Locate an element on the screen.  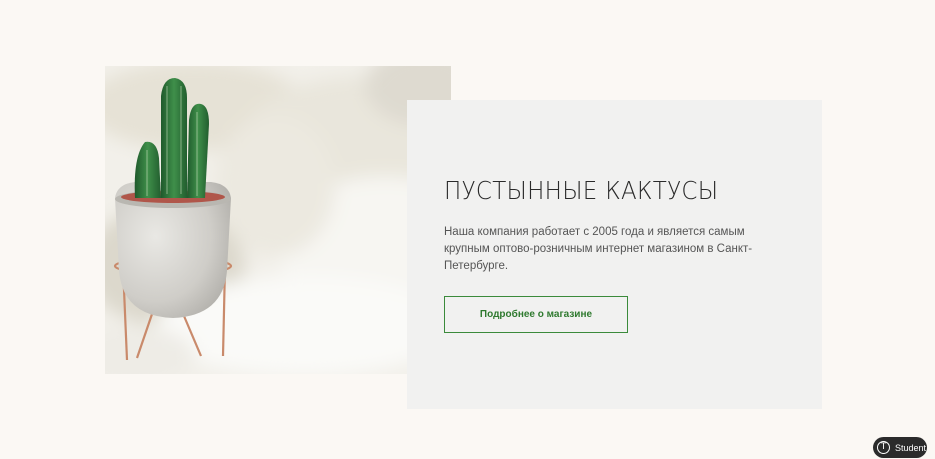
about-store-button: Подробнее о магазине is located at coordinates (536, 314).